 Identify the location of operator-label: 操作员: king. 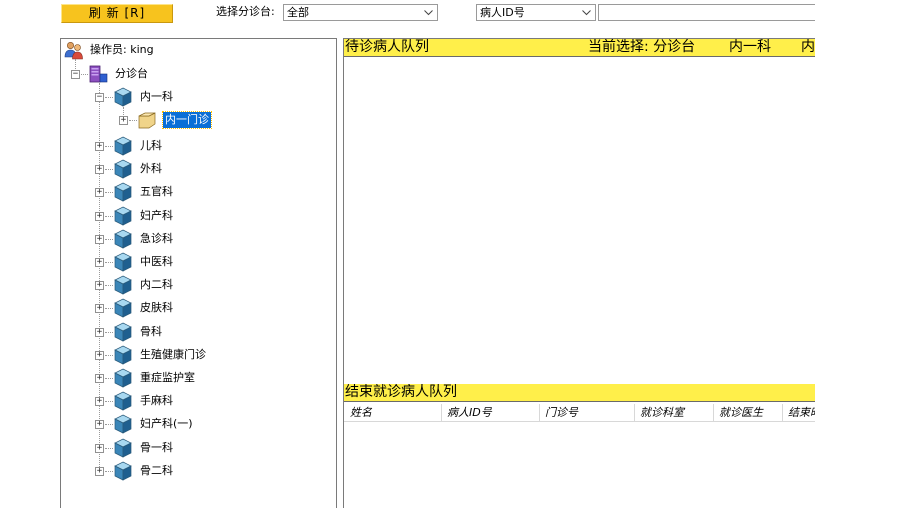
(122, 49).